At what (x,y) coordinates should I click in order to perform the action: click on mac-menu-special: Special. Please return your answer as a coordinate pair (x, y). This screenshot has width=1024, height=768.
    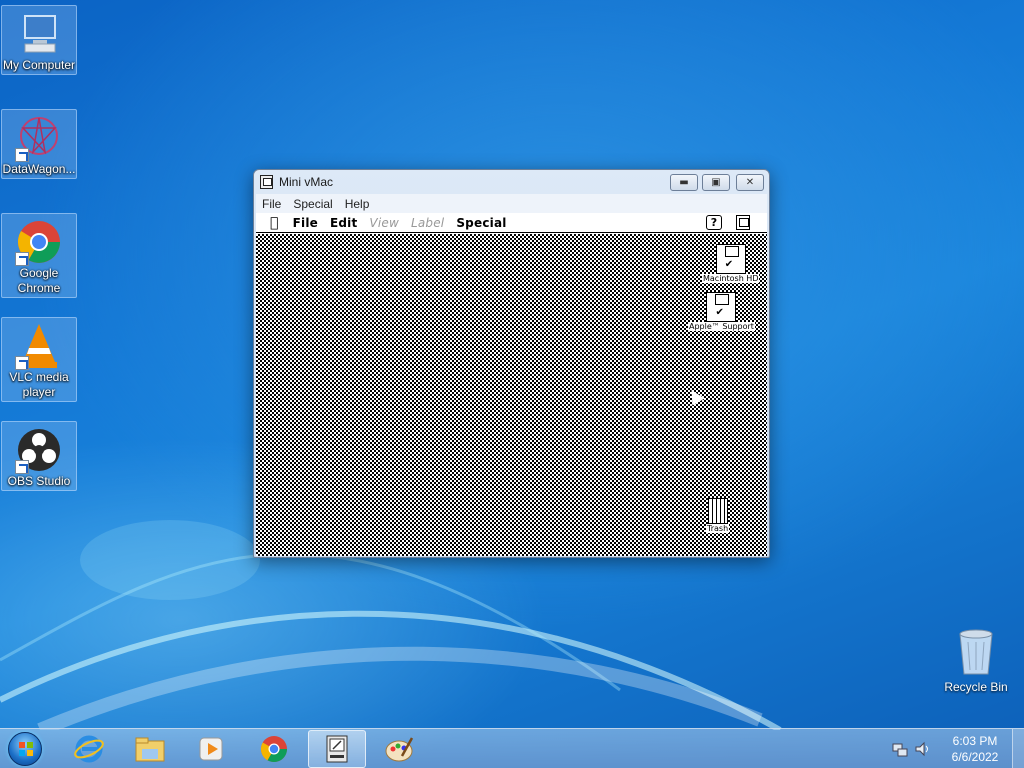
    Looking at the image, I should click on (481, 223).